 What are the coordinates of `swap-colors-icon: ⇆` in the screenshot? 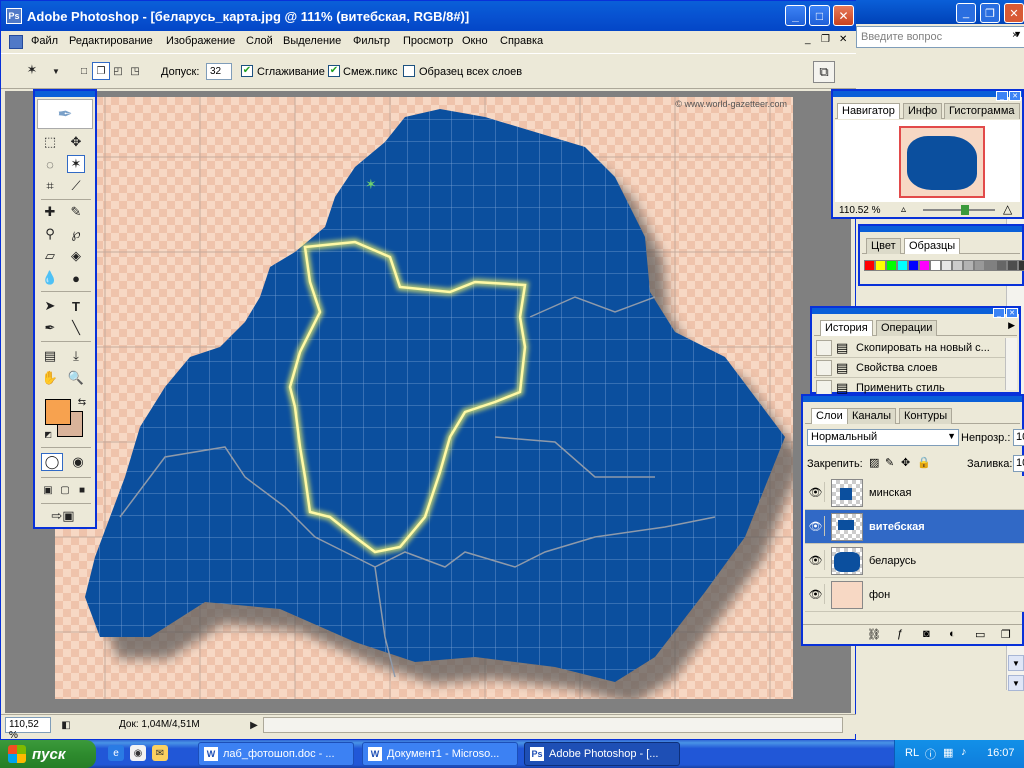 It's located at (82, 402).